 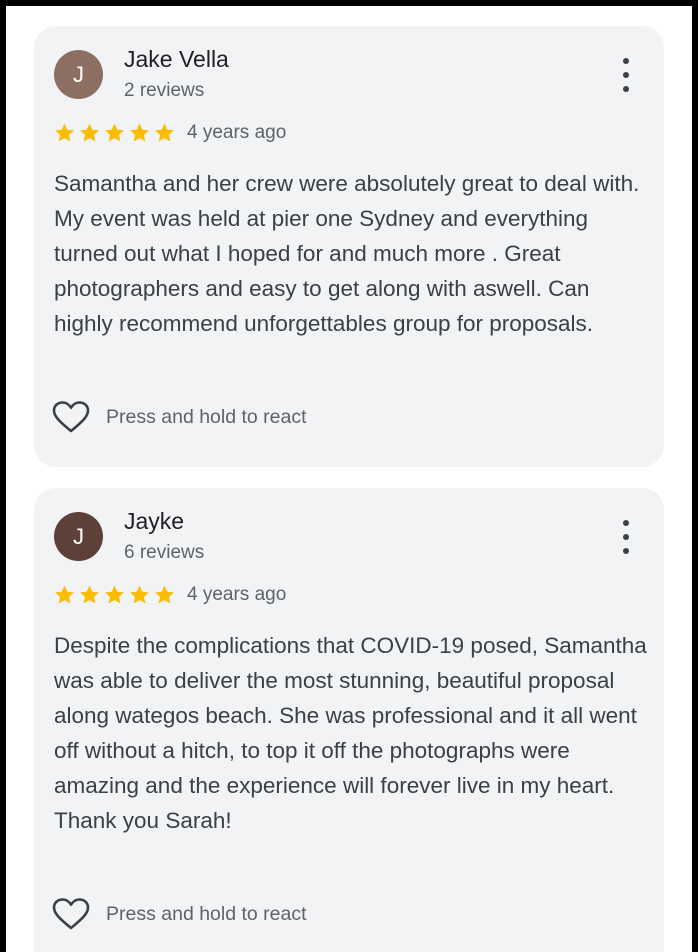 What do you see at coordinates (176, 59) in the screenshot?
I see `reviewer-name: Jake Vella` at bounding box center [176, 59].